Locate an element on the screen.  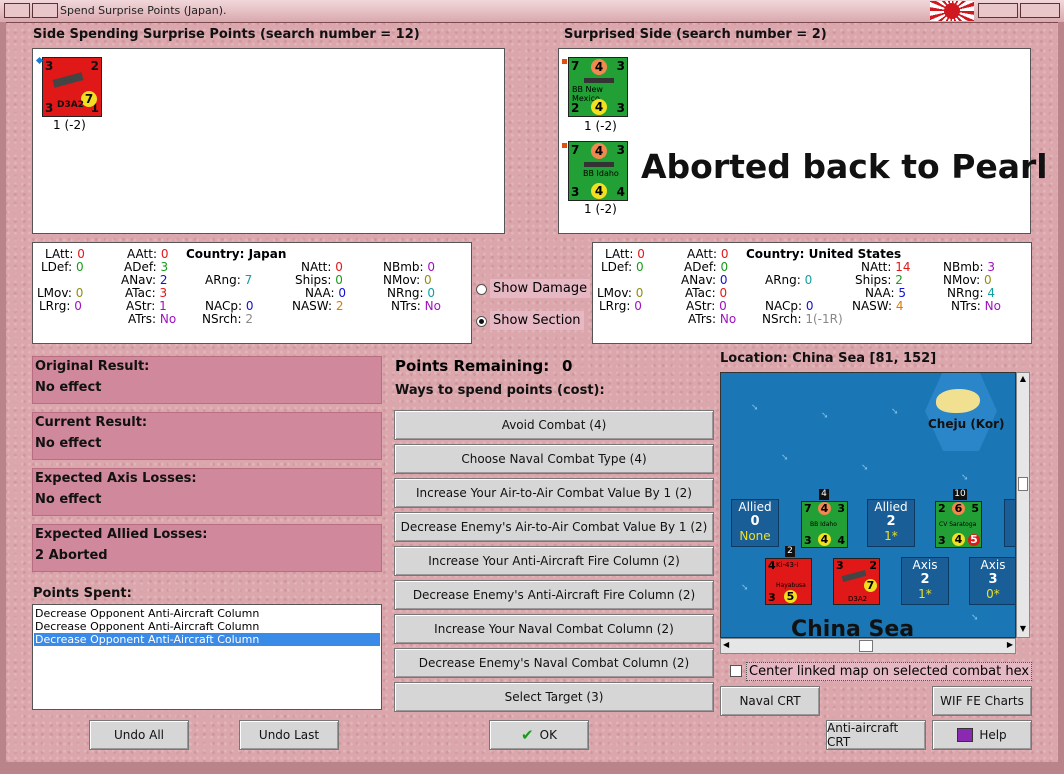
map-unit-bb-idaho: 7 4 3 BB Idaho 3 4 4 is located at coordinates (824, 524).